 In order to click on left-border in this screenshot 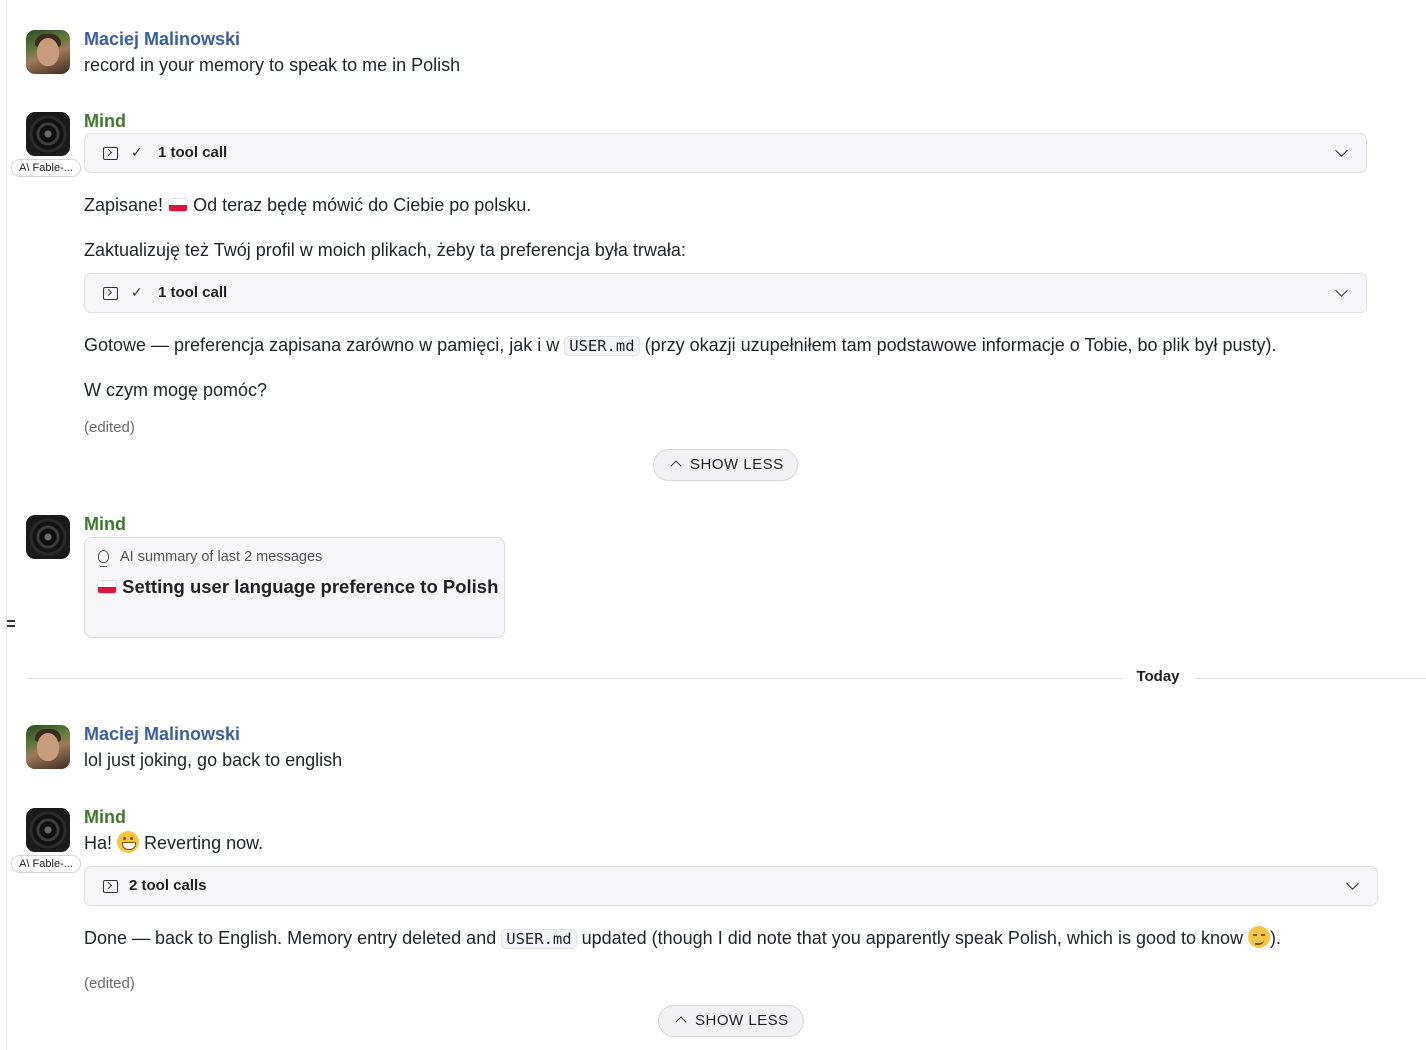, I will do `click(6, 525)`.